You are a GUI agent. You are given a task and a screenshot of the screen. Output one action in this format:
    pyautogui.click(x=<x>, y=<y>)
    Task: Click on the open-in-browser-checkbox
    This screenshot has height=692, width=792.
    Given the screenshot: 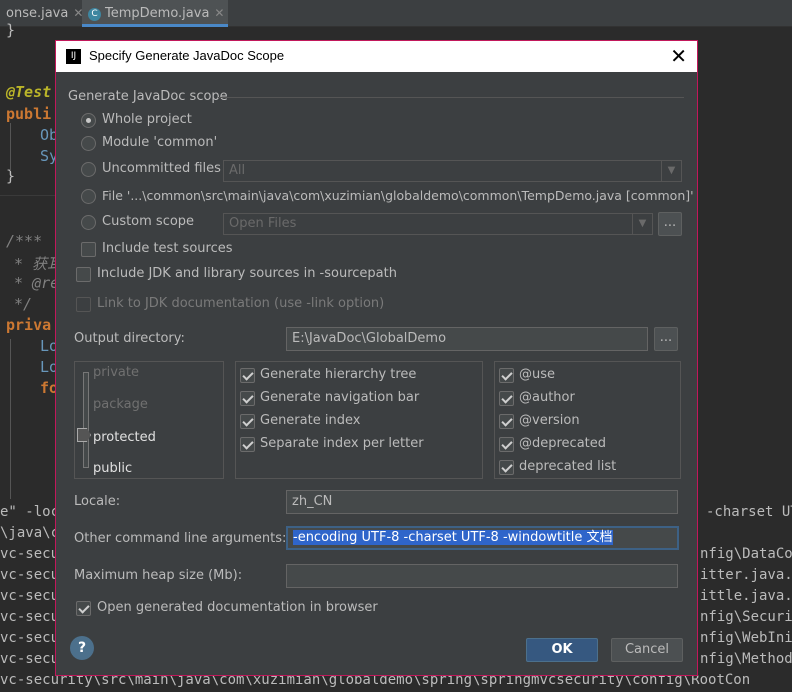 What is the action you would take?
    pyautogui.click(x=83, y=608)
    